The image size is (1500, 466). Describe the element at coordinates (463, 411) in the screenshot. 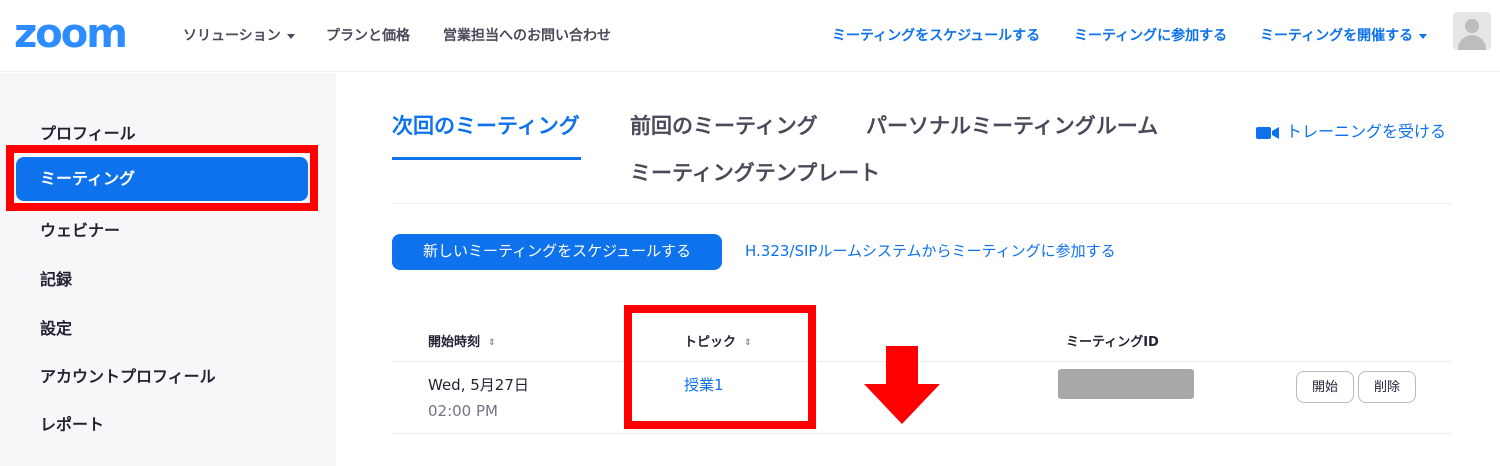

I see `meeting-time: 02:00 PM` at that location.